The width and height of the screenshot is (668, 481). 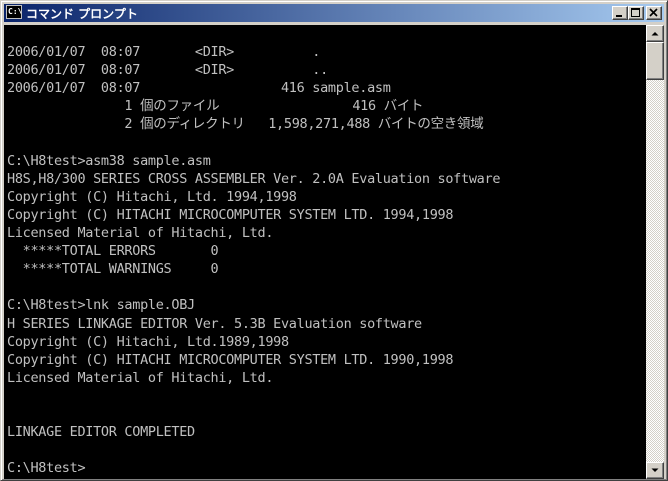 What do you see at coordinates (199, 88) in the screenshot?
I see `console-line: 2006/01/07 08:07 416 sample.asm` at bounding box center [199, 88].